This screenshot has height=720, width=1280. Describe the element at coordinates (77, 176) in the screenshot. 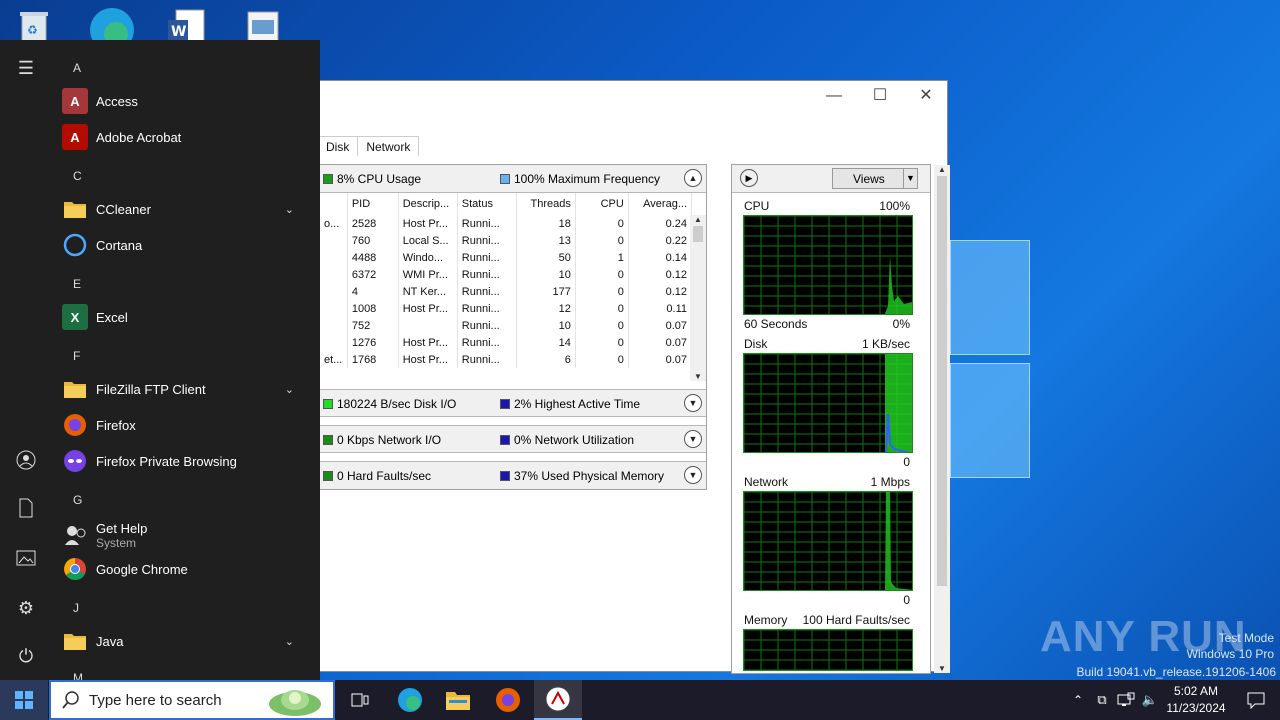

I see `section-letter-c: C` at that location.